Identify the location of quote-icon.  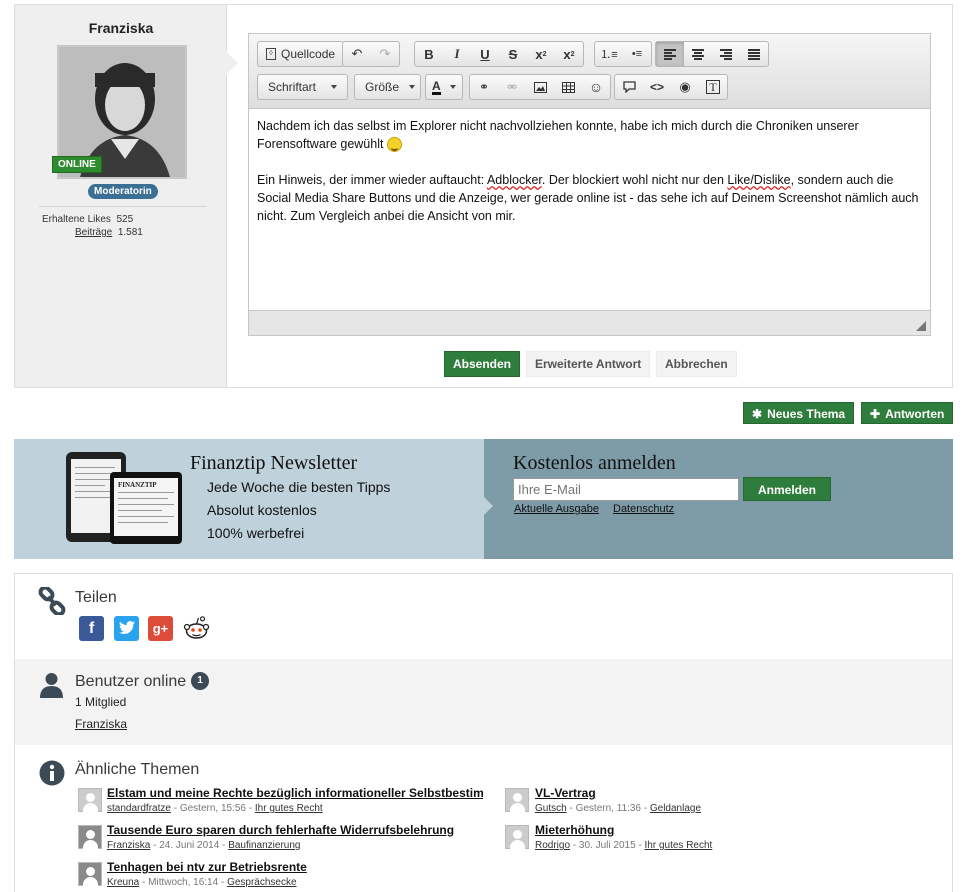
(629, 87).